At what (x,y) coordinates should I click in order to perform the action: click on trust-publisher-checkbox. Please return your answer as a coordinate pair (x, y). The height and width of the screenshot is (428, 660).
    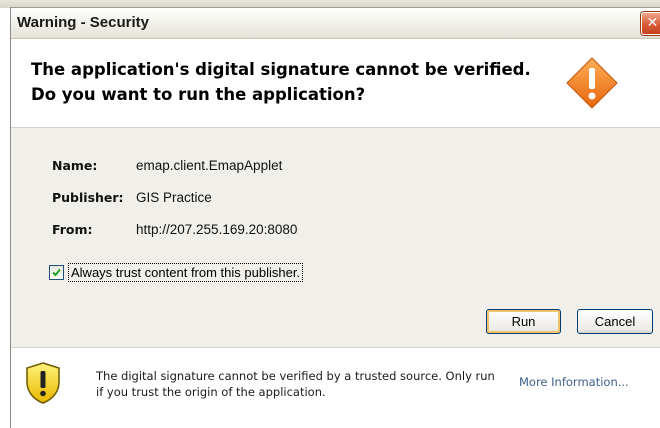
    Looking at the image, I should click on (56, 272).